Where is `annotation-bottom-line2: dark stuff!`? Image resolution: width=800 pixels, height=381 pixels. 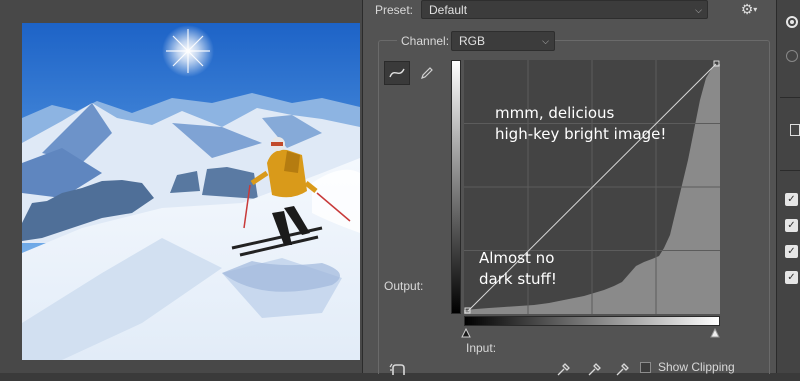
annotation-bottom-line2: dark stuff! is located at coordinates (518, 279).